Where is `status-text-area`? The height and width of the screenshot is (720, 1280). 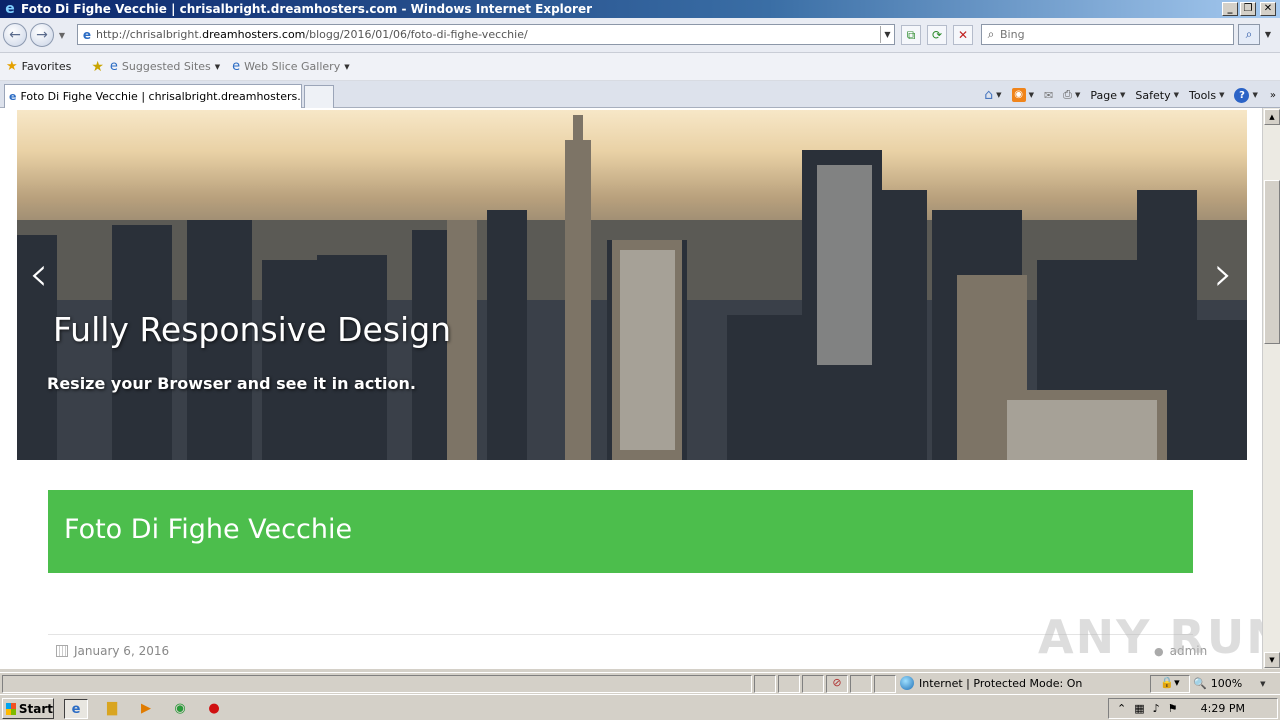 status-text-area is located at coordinates (377, 684).